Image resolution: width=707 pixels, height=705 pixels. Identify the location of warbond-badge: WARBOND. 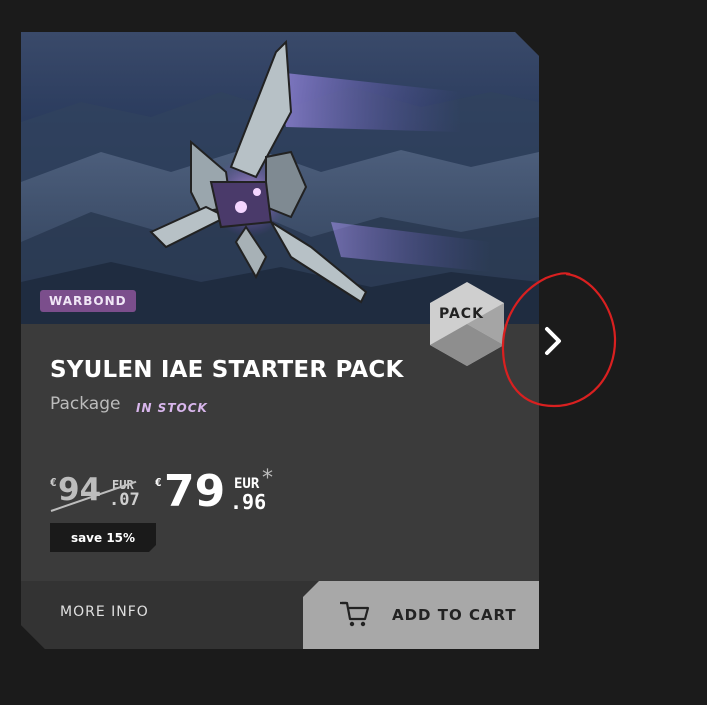
(88, 301).